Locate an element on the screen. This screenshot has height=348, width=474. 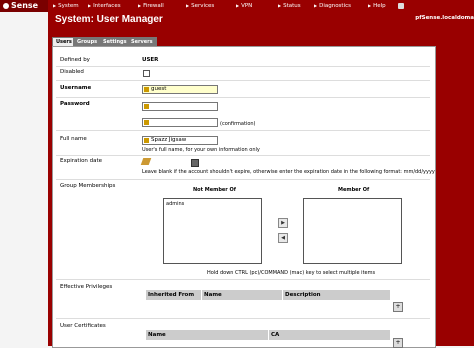
pfsense-logo: Sense is located at coordinates (24, 6).